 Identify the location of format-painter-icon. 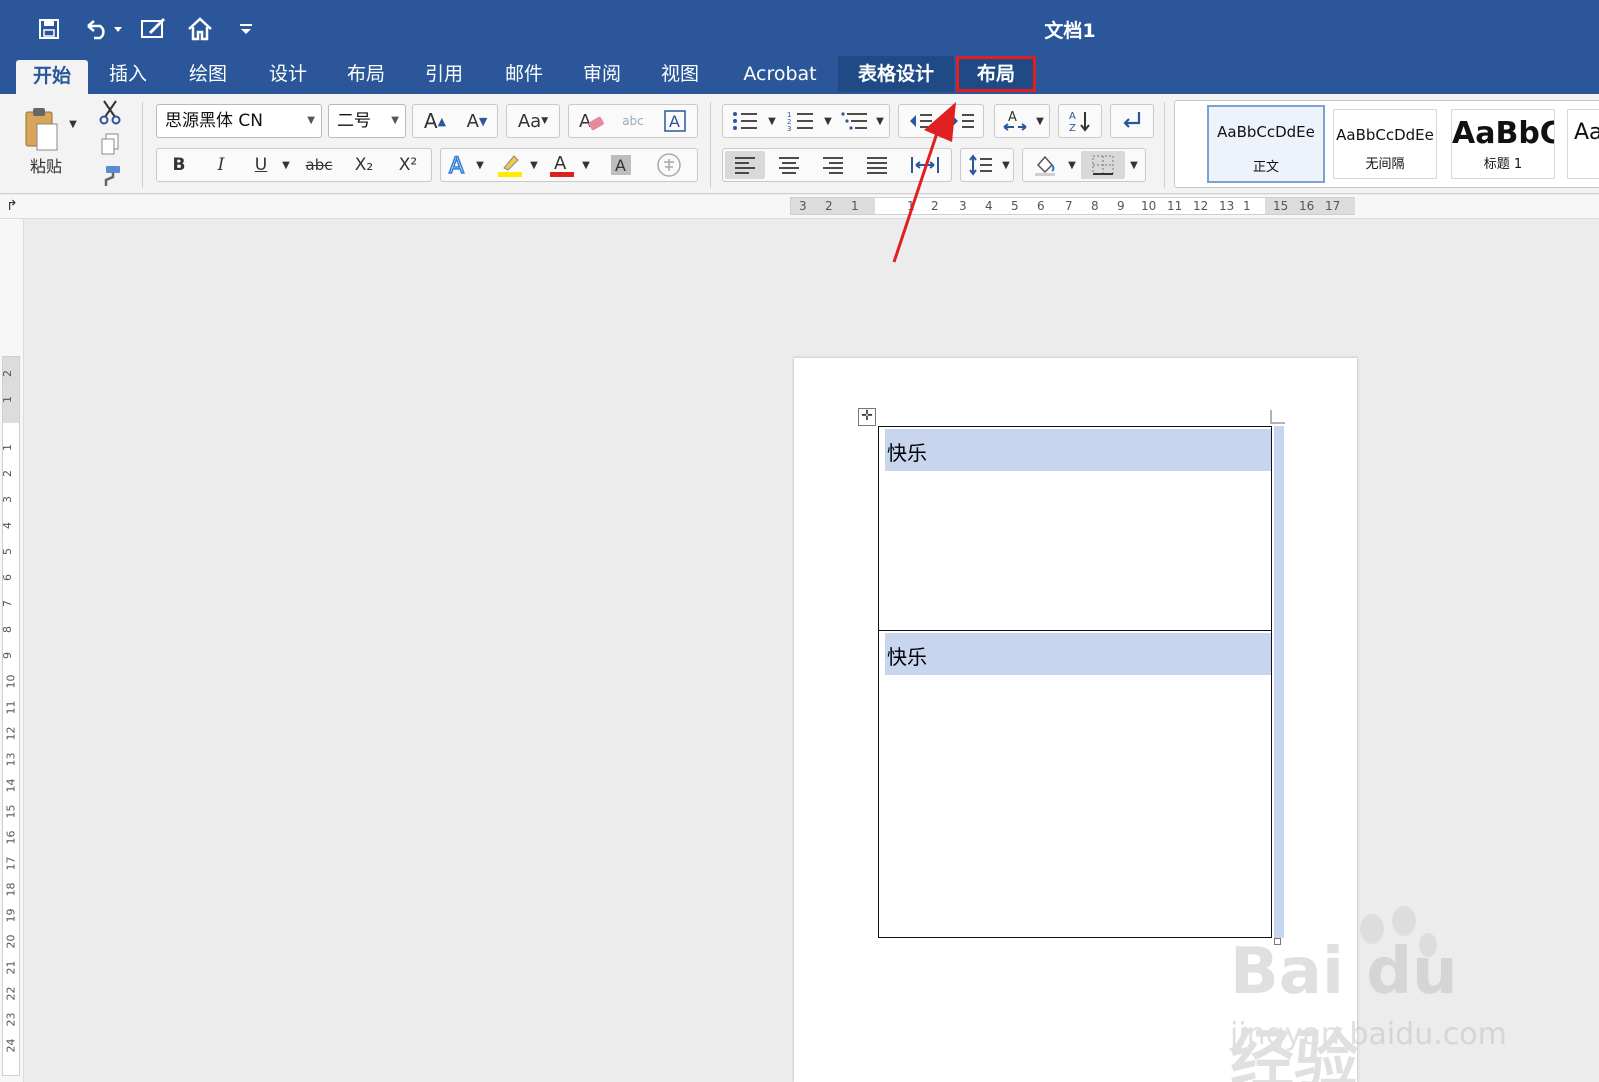
(110, 176).